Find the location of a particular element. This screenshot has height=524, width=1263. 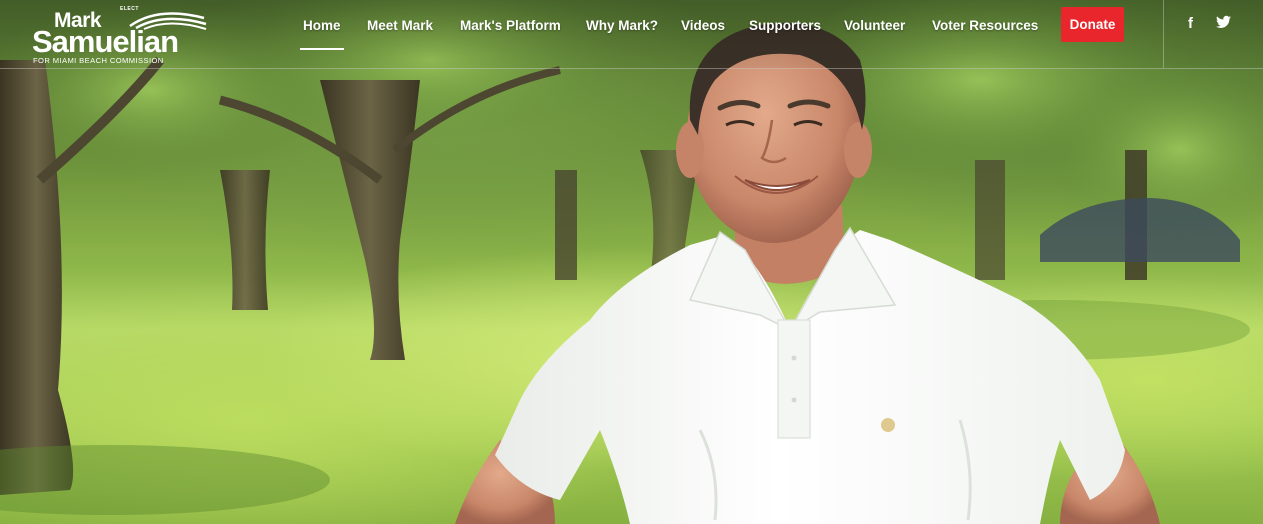

twitter-icon is located at coordinates (1224, 24).